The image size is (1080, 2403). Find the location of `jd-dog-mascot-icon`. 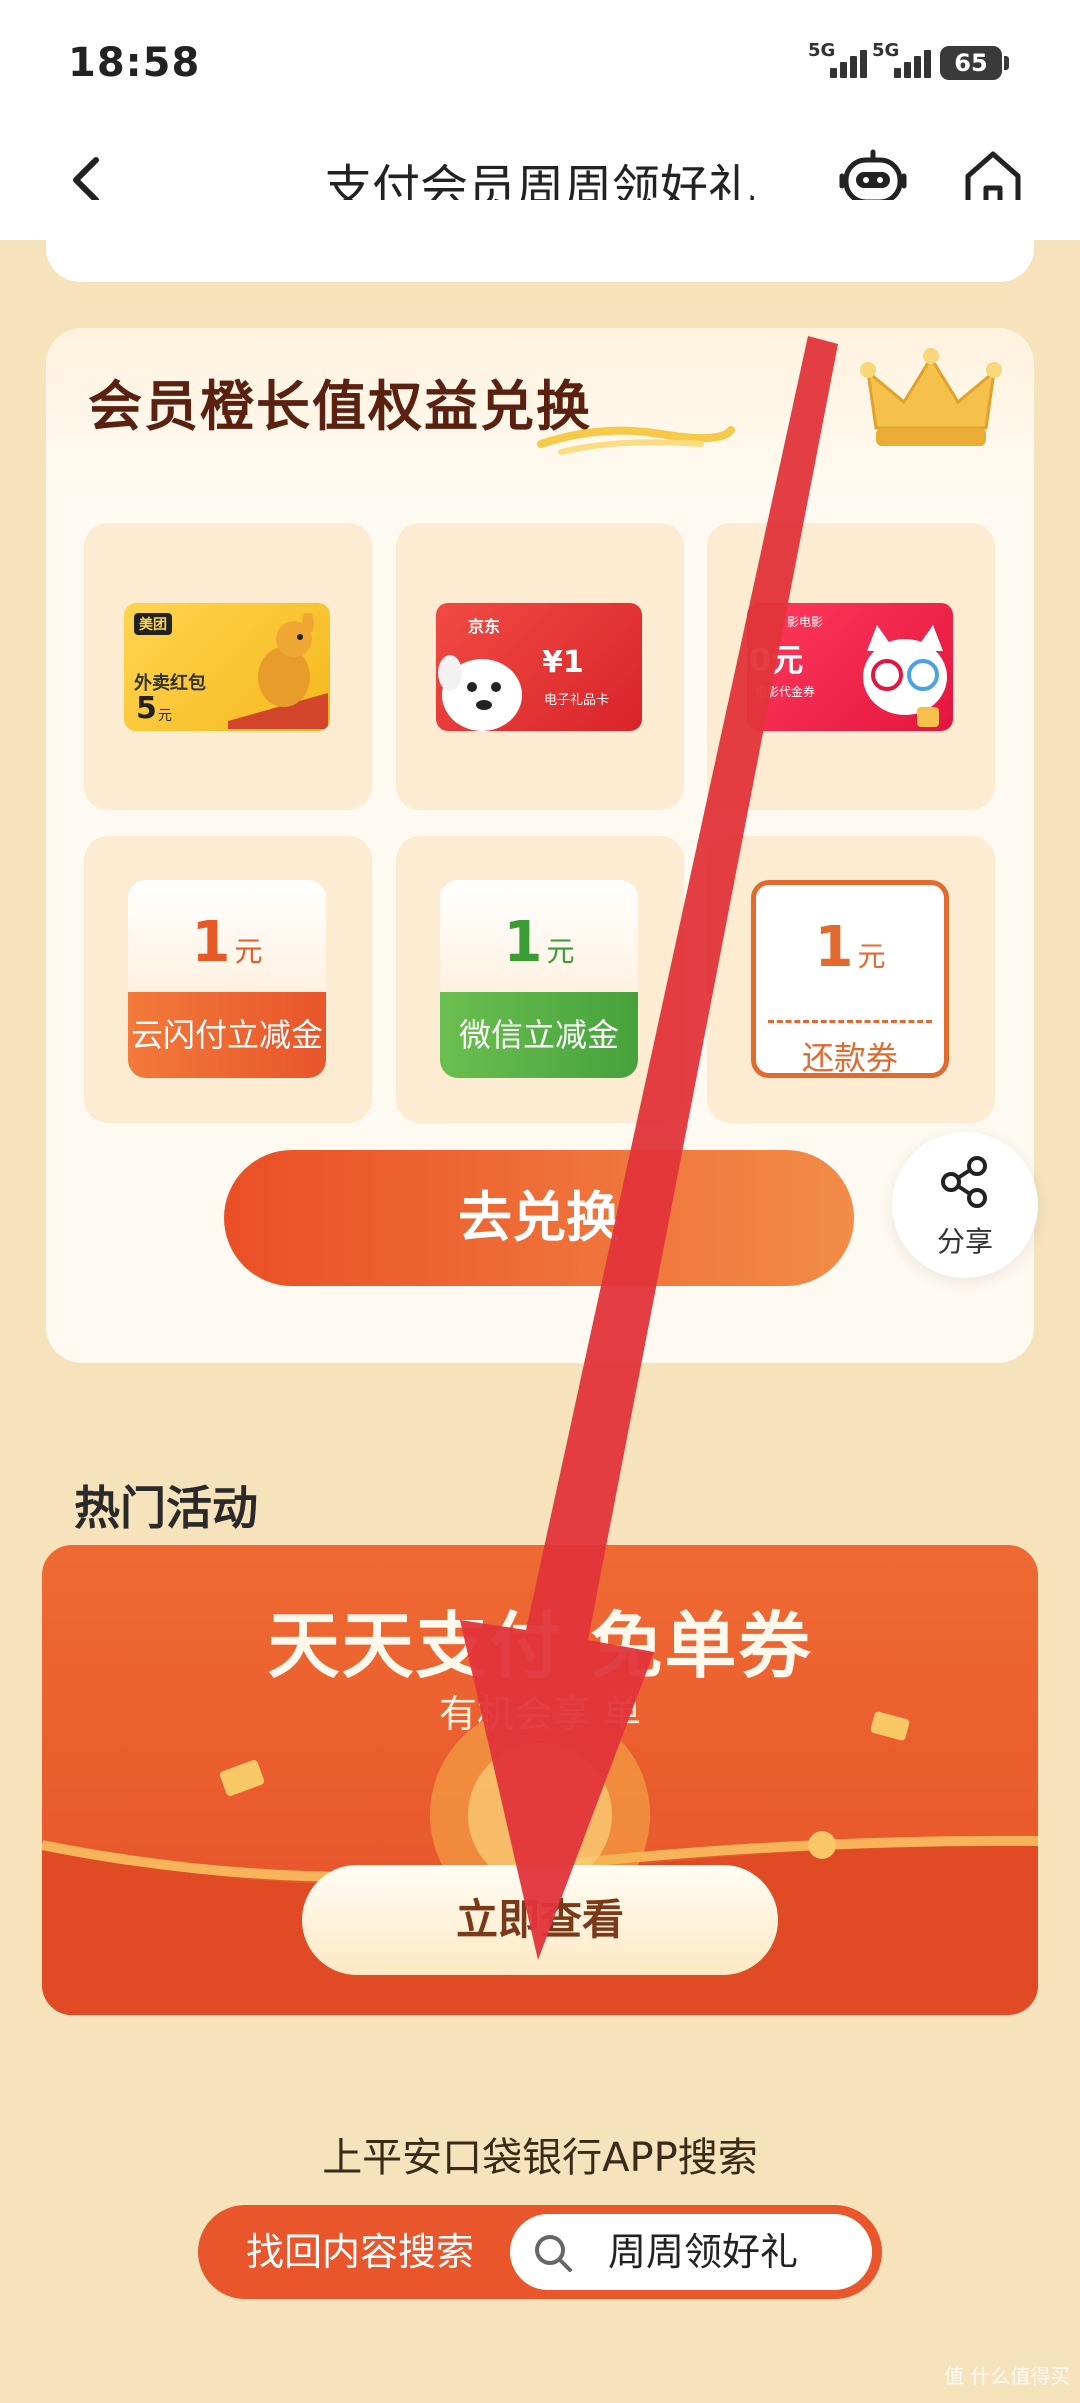

jd-dog-mascot-icon is located at coordinates (480, 693).